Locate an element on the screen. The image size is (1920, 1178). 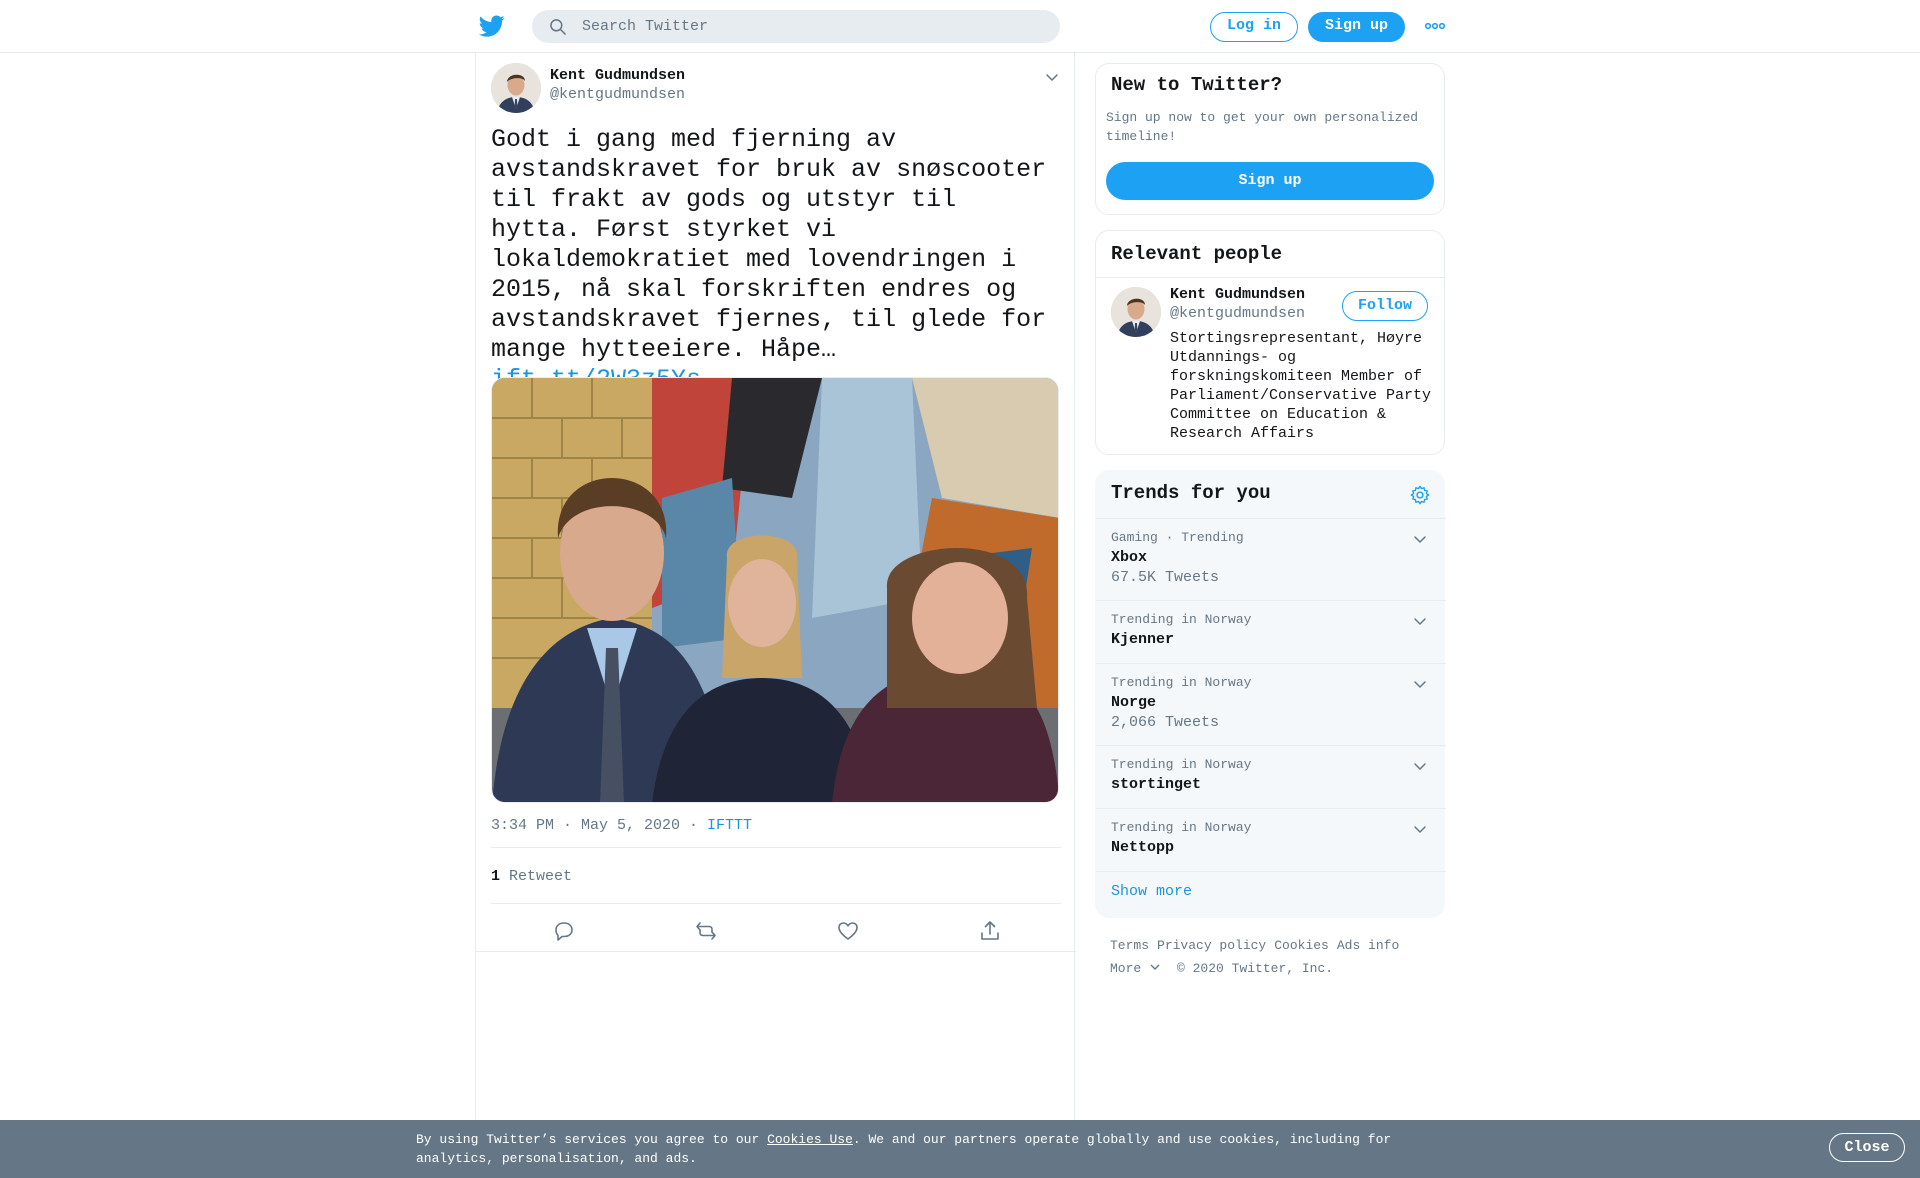
trend-context: Gaming · Trending is located at coordinates (1177, 537).